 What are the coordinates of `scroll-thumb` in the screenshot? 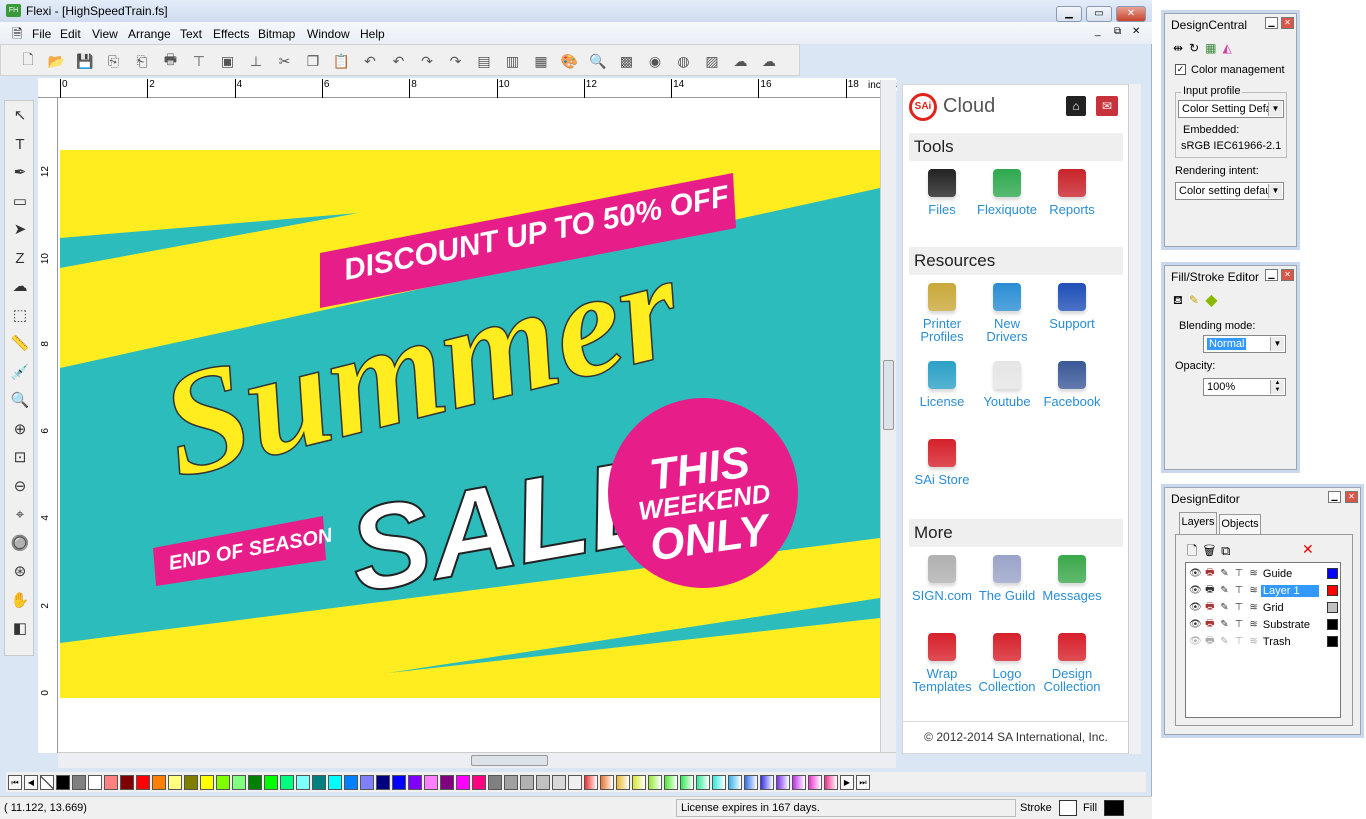 It's located at (888, 395).